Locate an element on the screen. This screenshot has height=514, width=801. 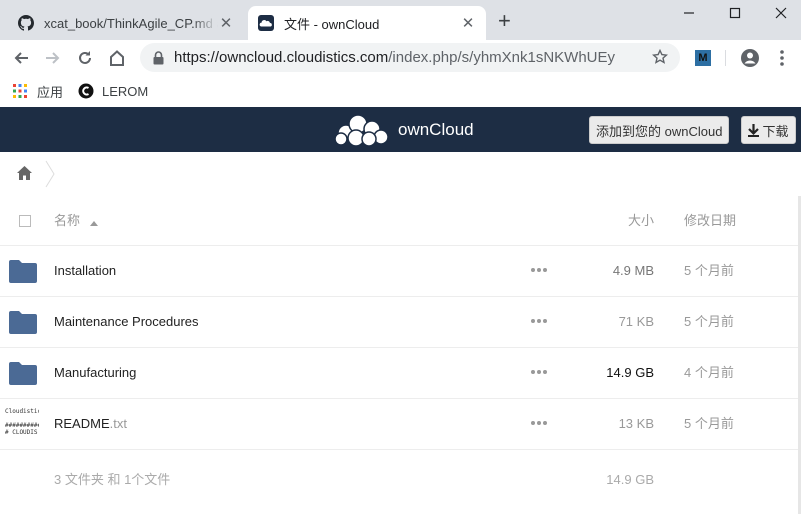
breadcrumb-separator-icon is located at coordinates (50, 174).